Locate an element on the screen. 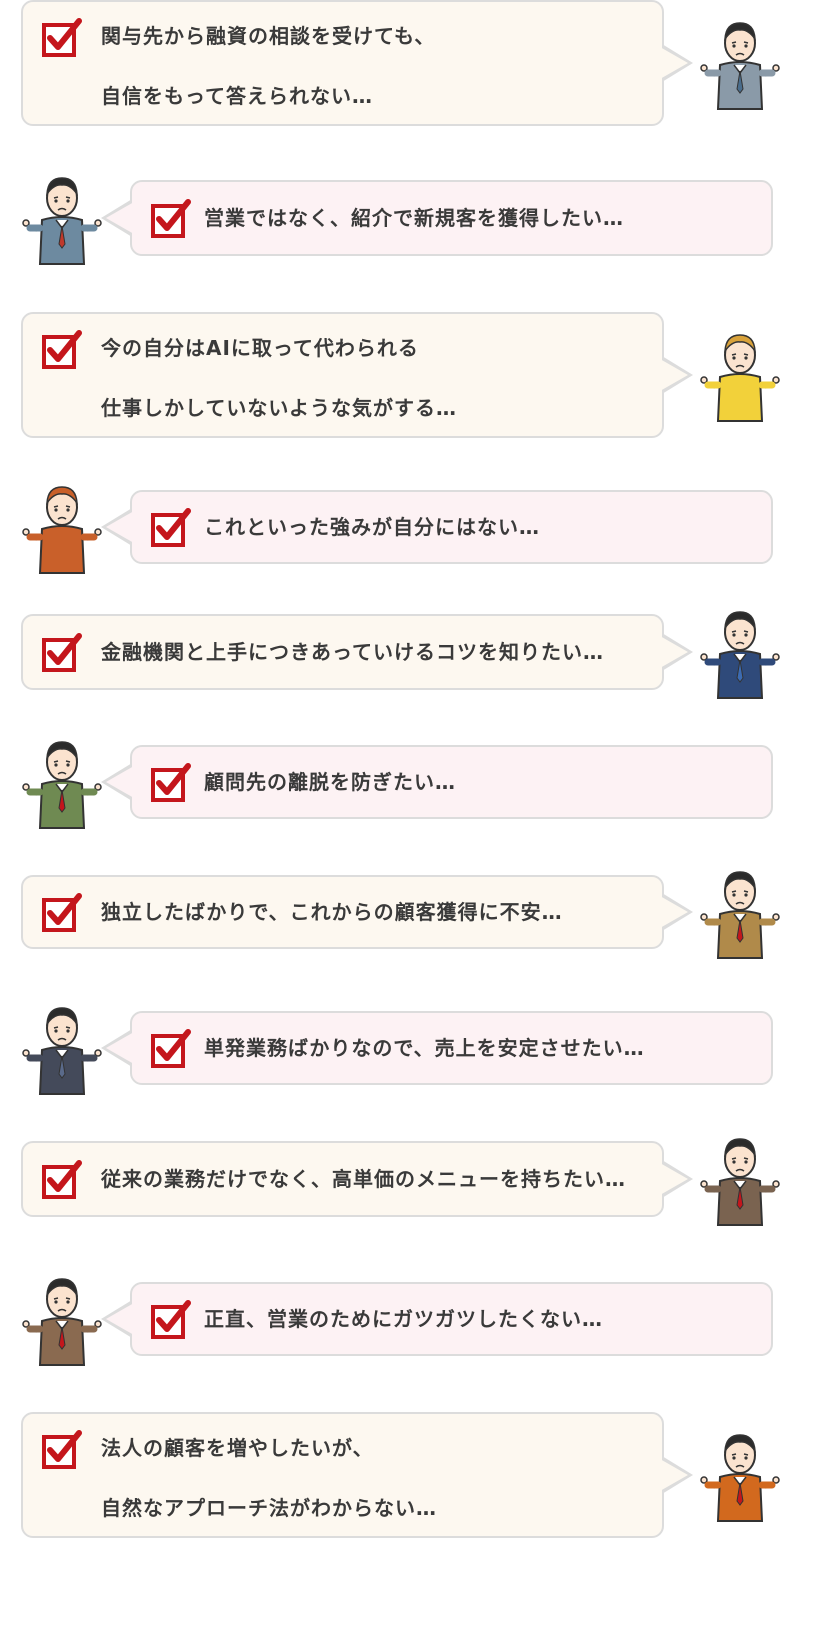  worried-businesswoman-glasses-icon is located at coordinates (62, 527).